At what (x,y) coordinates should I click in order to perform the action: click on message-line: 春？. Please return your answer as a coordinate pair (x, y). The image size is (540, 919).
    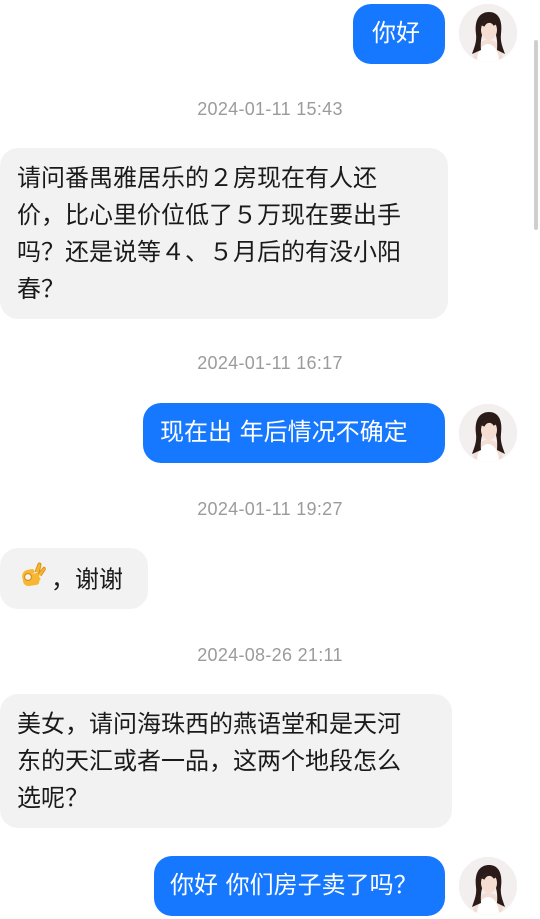
    Looking at the image, I should click on (41, 289).